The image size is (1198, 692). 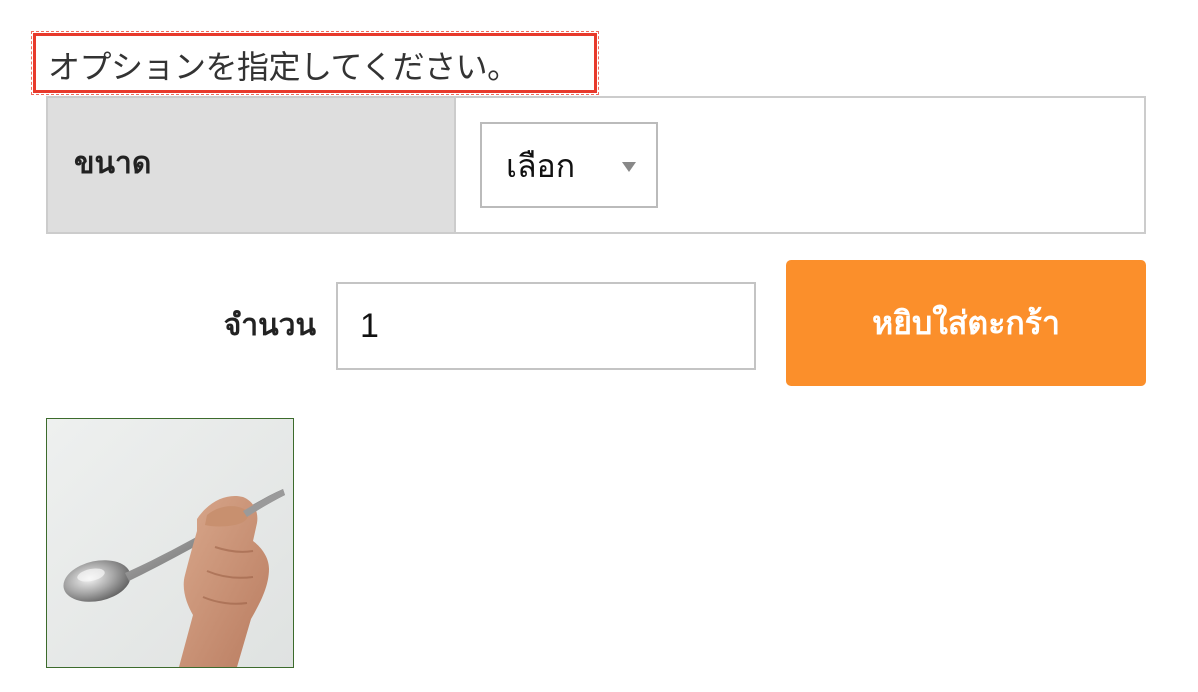 I want to click on product-thumbnail, so click(x=170, y=543).